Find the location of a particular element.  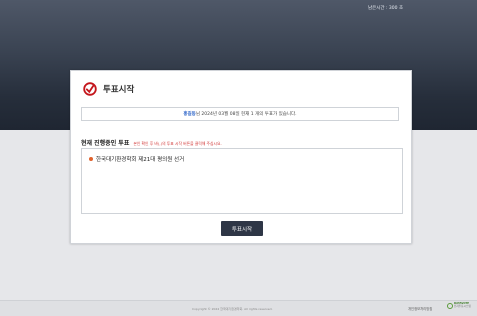

privacy-policy-link: 개인정보처리방침 is located at coordinates (420, 308).